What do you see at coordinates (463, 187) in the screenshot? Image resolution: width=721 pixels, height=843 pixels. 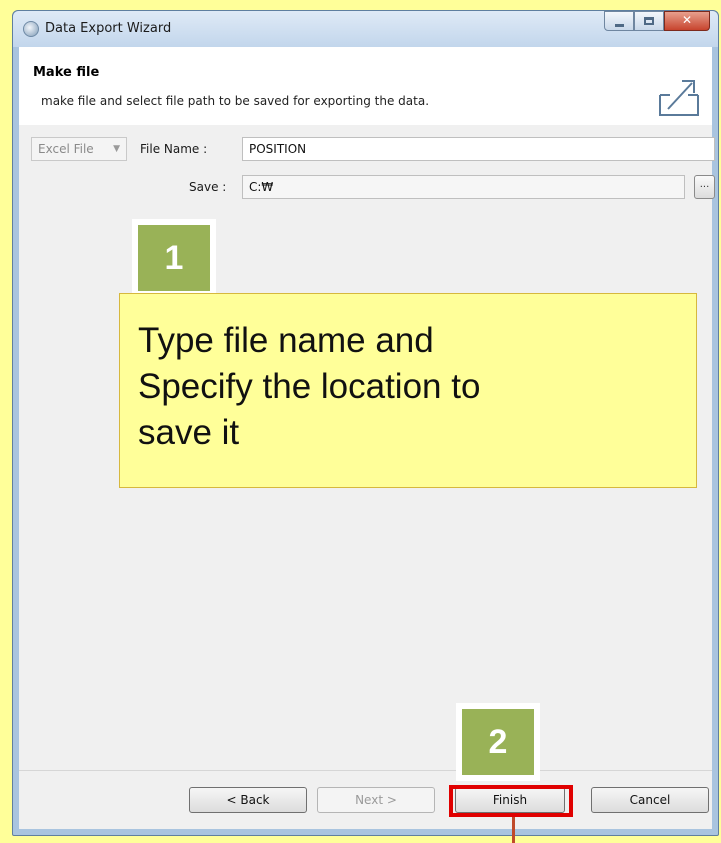 I see `save-path-input: C:₩` at bounding box center [463, 187].